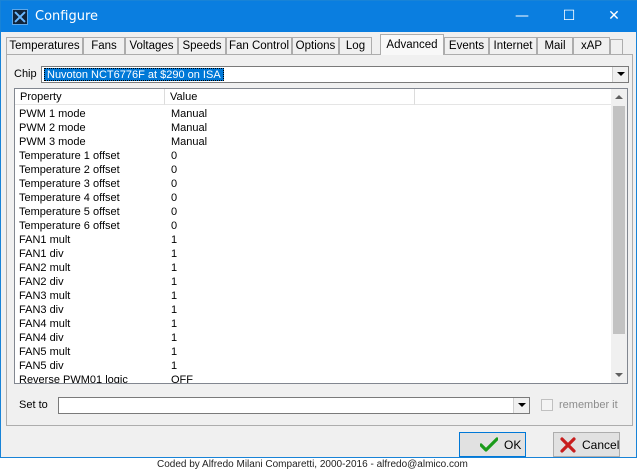 Image resolution: width=638 pixels, height=470 pixels. What do you see at coordinates (313, 240) in the screenshot?
I see `table-row: FAN1 mult 1` at bounding box center [313, 240].